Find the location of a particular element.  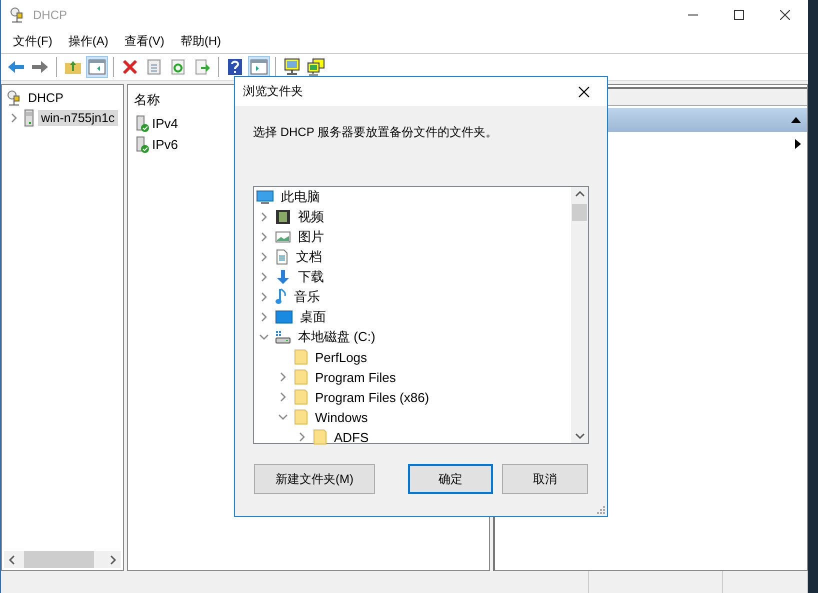

folder-item: 此电脑 is located at coordinates (300, 197).